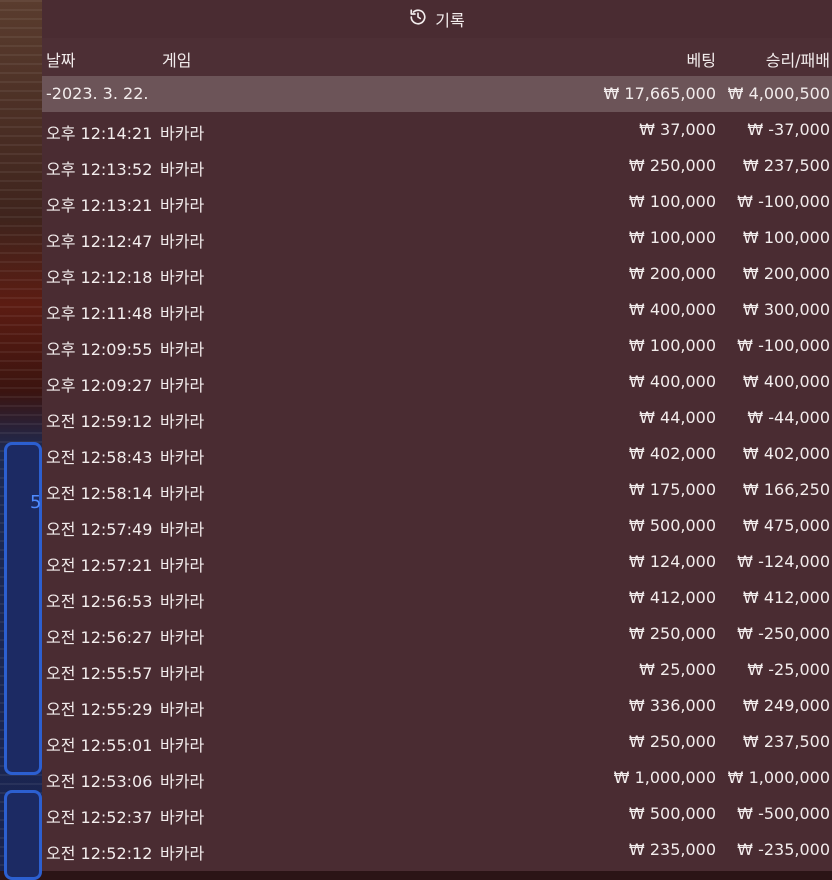 This screenshot has height=880, width=832. Describe the element at coordinates (177, 60) in the screenshot. I see `column-header-game: 게임` at that location.